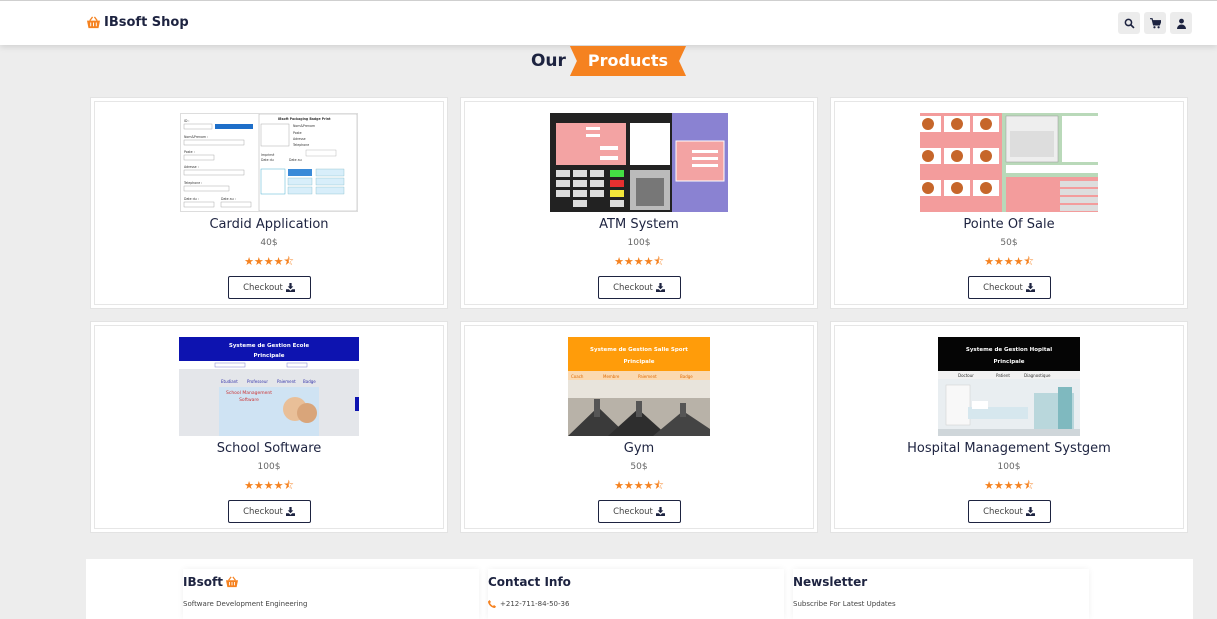  I want to click on product-name: ATM System, so click(639, 224).